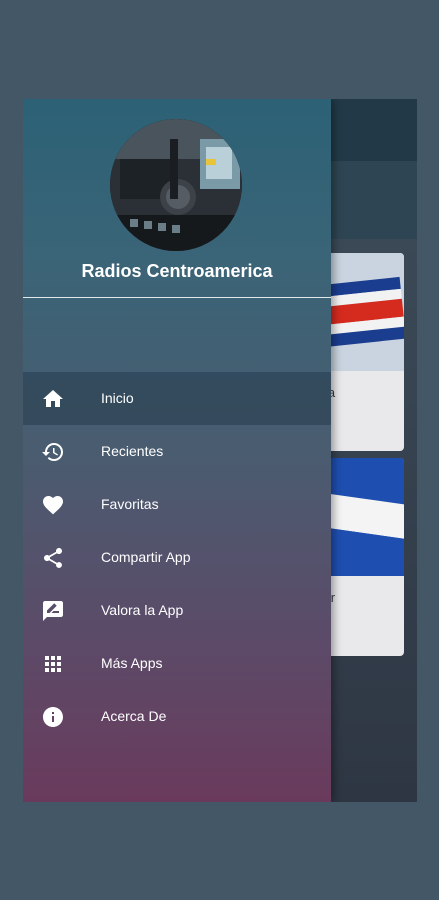 This screenshot has width=439, height=900. What do you see at coordinates (132, 451) in the screenshot?
I see `menu-label: Recientes` at bounding box center [132, 451].